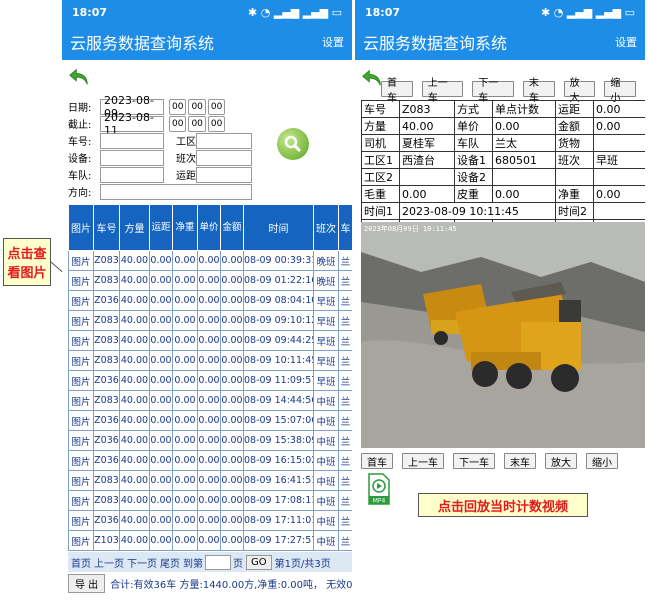 This screenshot has width=650, height=600. What do you see at coordinates (602, 461) in the screenshot?
I see `zoom-out-button-2: 缩小` at bounding box center [602, 461].